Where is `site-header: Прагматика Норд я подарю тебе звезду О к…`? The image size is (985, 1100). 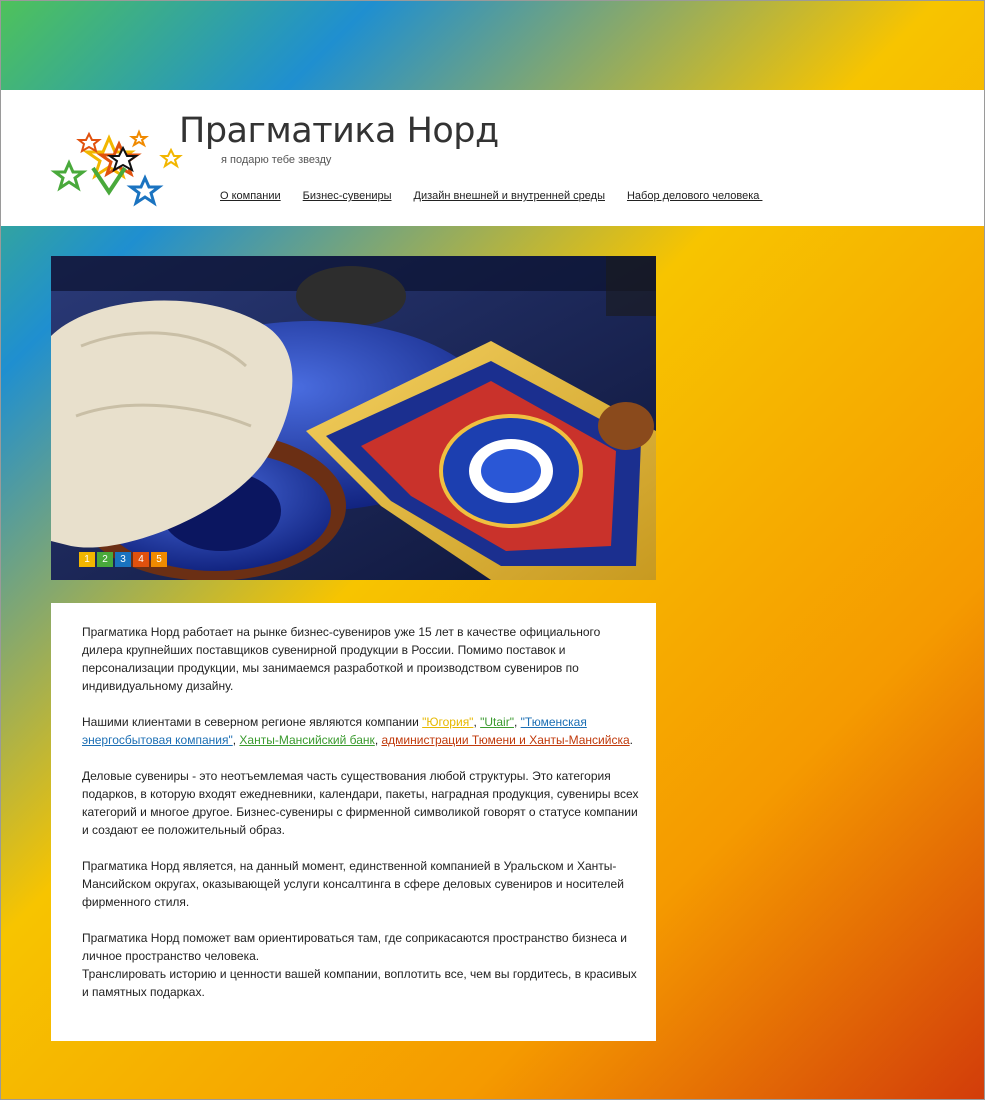 site-header: Прагматика Норд я подарю тебе звезду О к… is located at coordinates (492, 158).